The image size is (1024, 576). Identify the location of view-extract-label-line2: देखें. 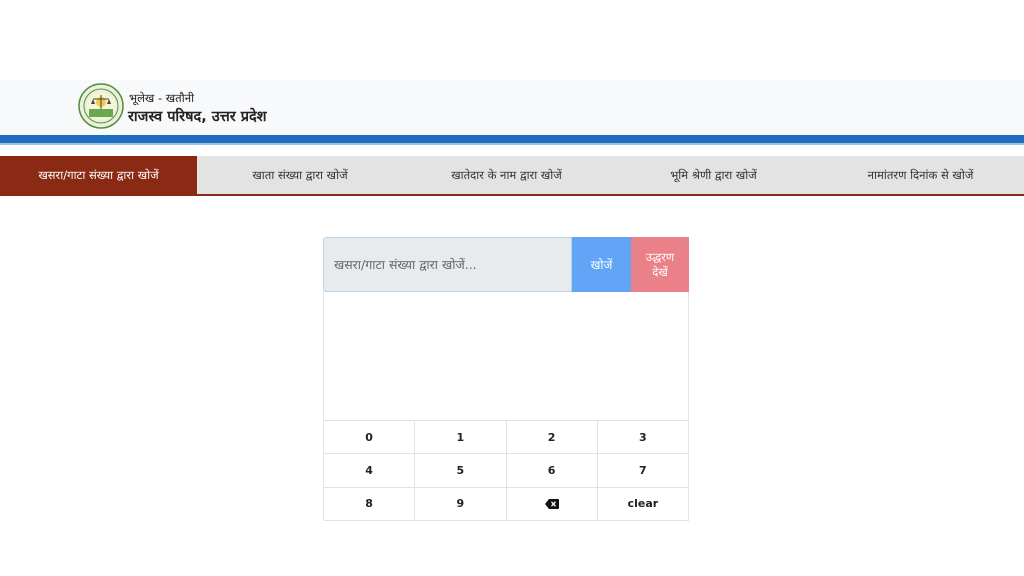
(660, 271).